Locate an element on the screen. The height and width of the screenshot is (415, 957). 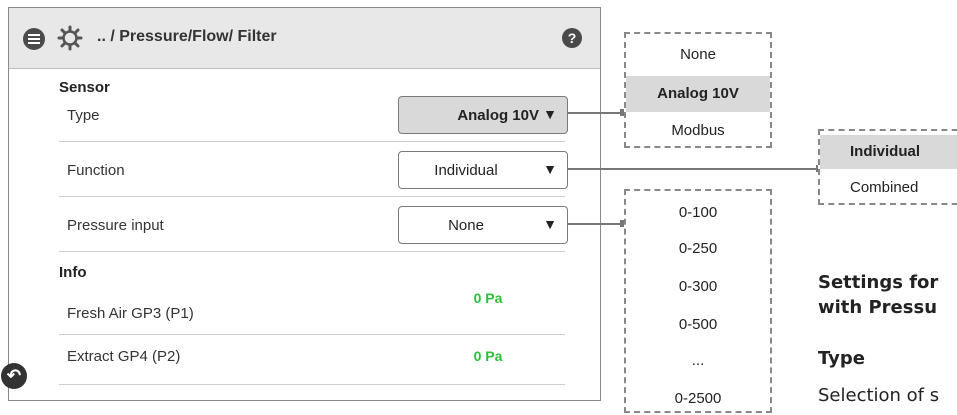
pressure-option: 0-300 is located at coordinates (698, 286).